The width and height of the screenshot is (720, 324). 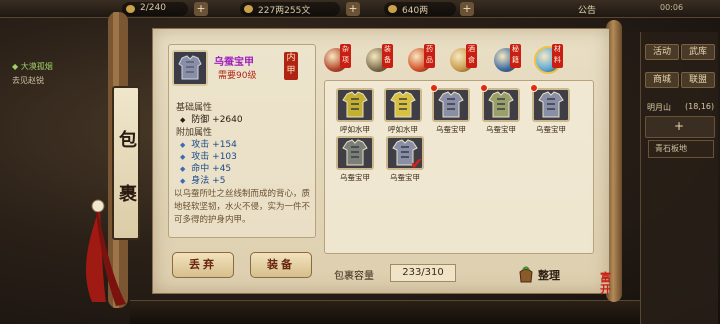 I want to click on category-tab-3: 酒食, so click(x=465, y=59).